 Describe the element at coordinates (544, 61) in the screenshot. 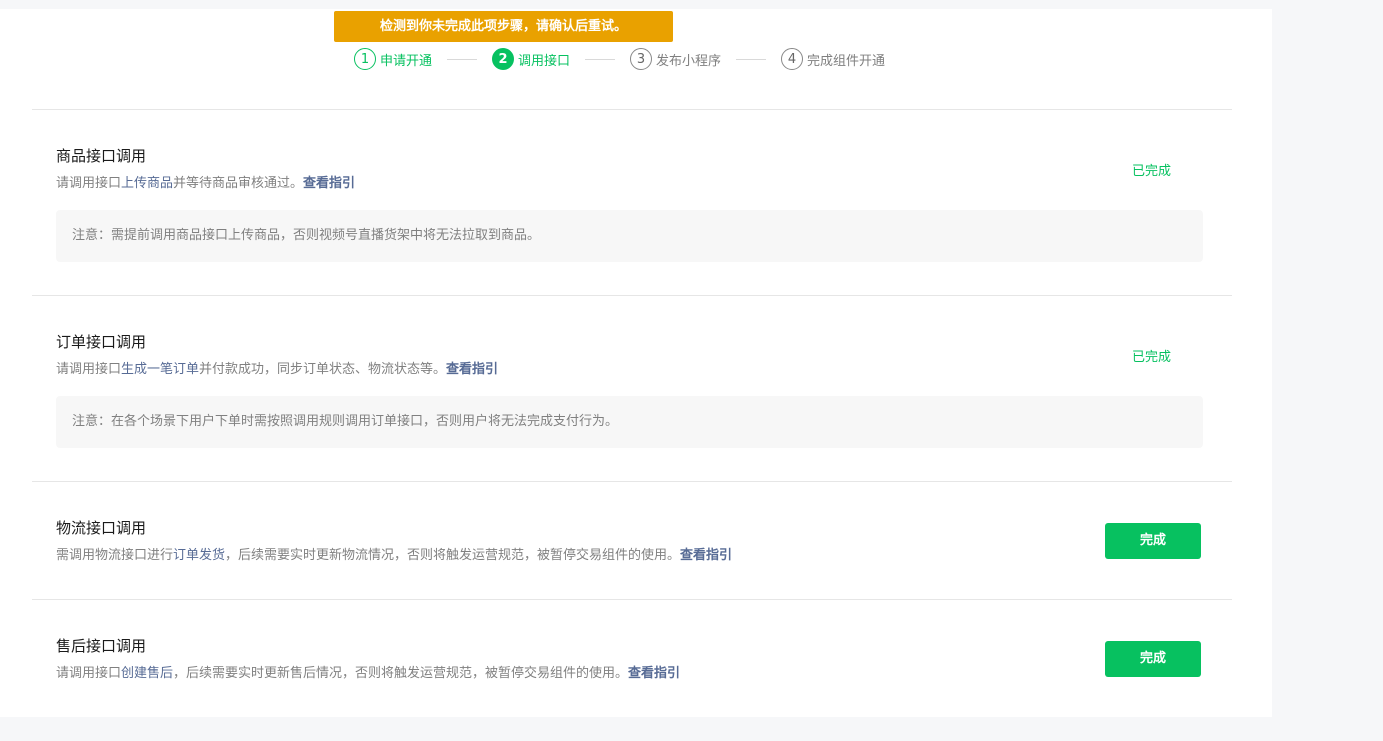

I see `step-label: 调用接口` at that location.